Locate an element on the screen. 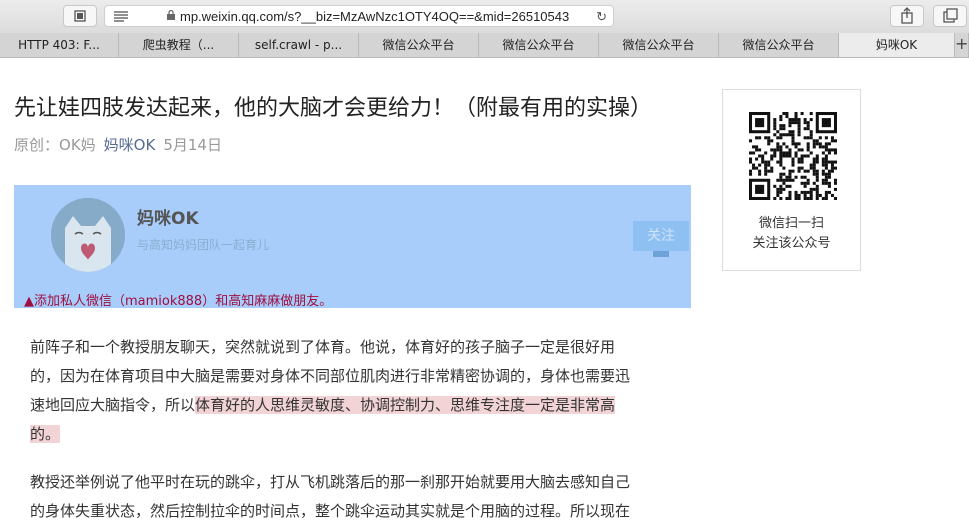 The image size is (969, 526). new-tab-button: + is located at coordinates (962, 45).